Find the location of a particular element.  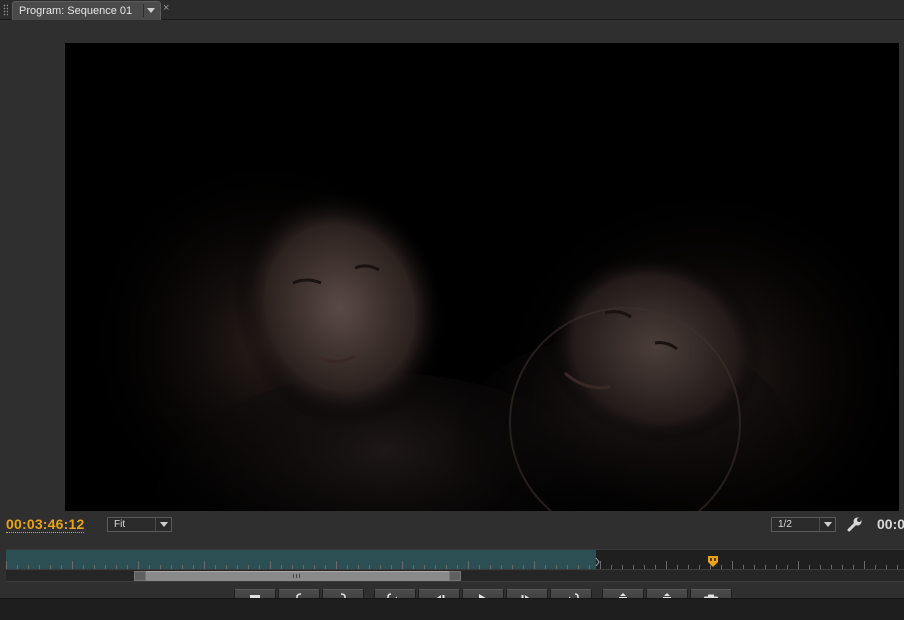

zoom-scroll-bar is located at coordinates (455, 575).